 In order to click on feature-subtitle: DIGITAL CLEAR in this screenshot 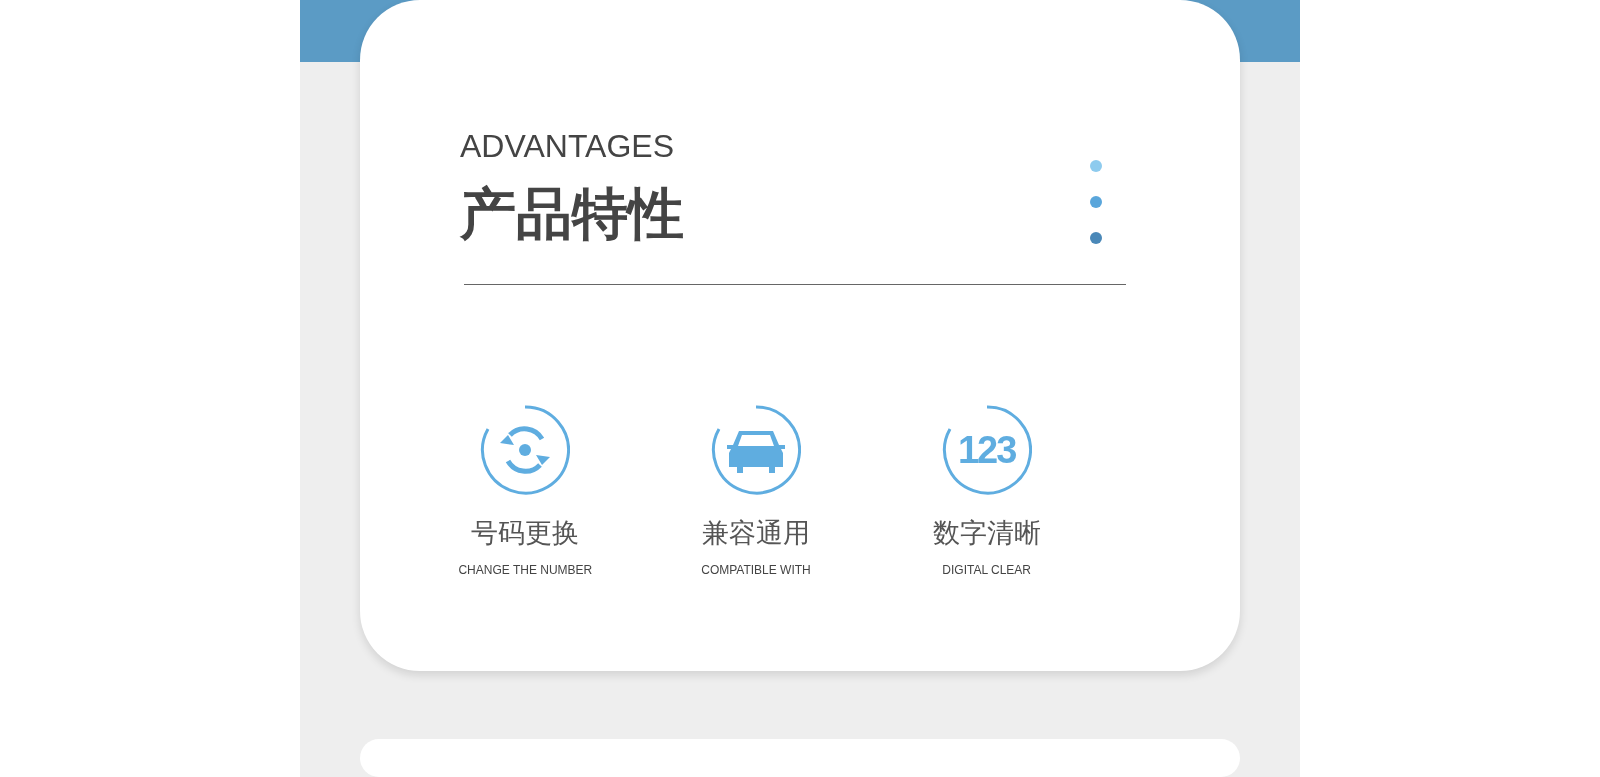, I will do `click(986, 570)`.